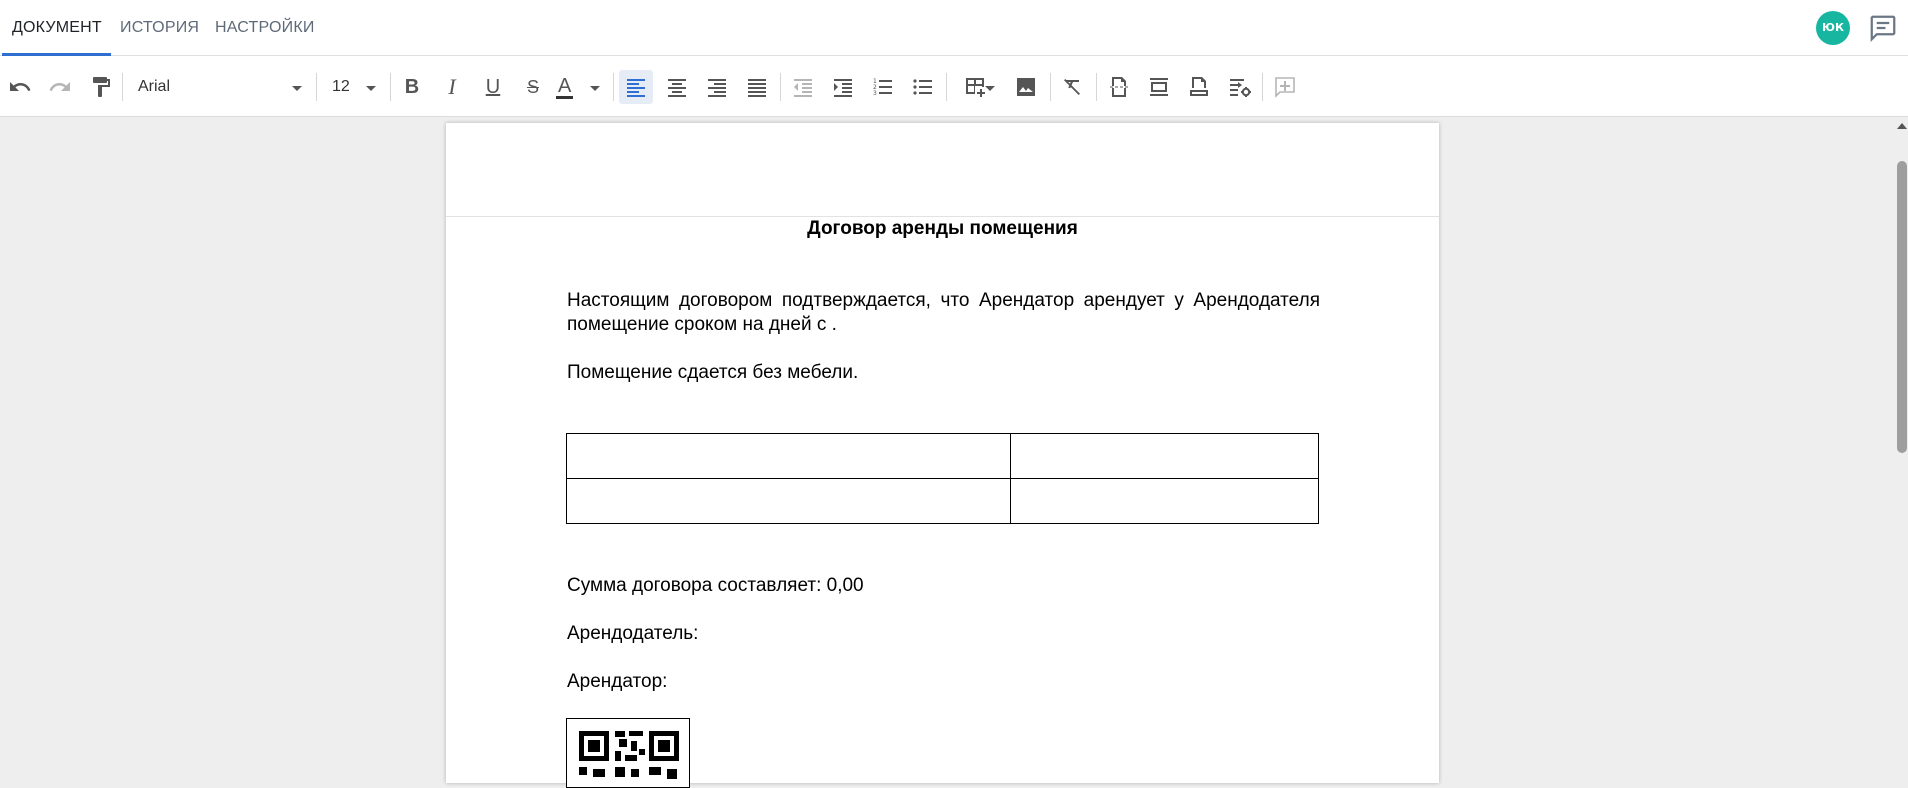  I want to click on comments-icon, so click(1883, 28).